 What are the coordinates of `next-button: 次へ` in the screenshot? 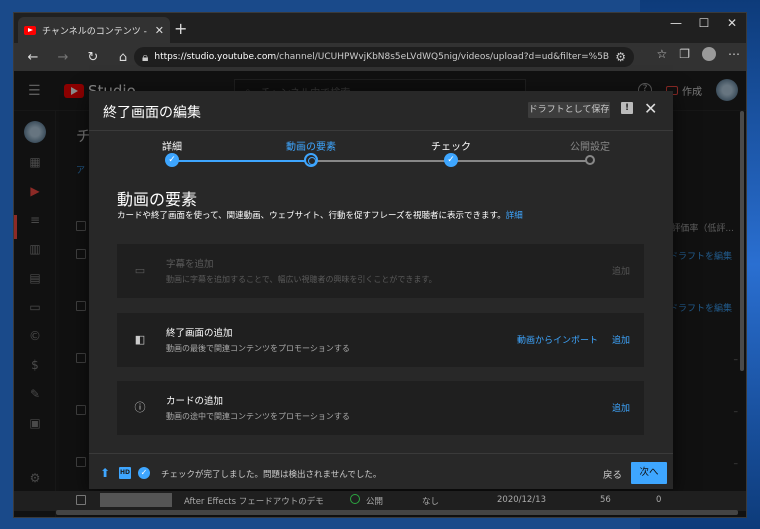 It's located at (649, 473).